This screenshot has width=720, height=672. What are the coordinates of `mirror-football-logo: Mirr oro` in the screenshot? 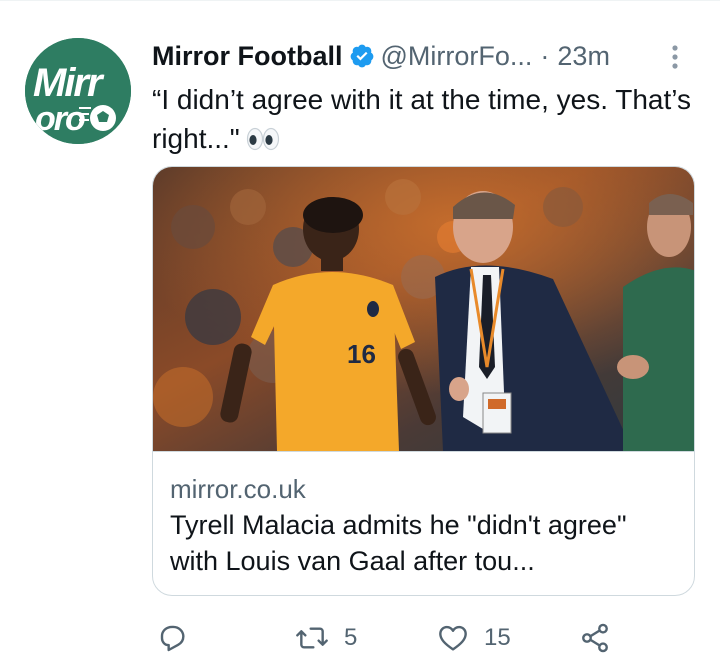 It's located at (78, 91).